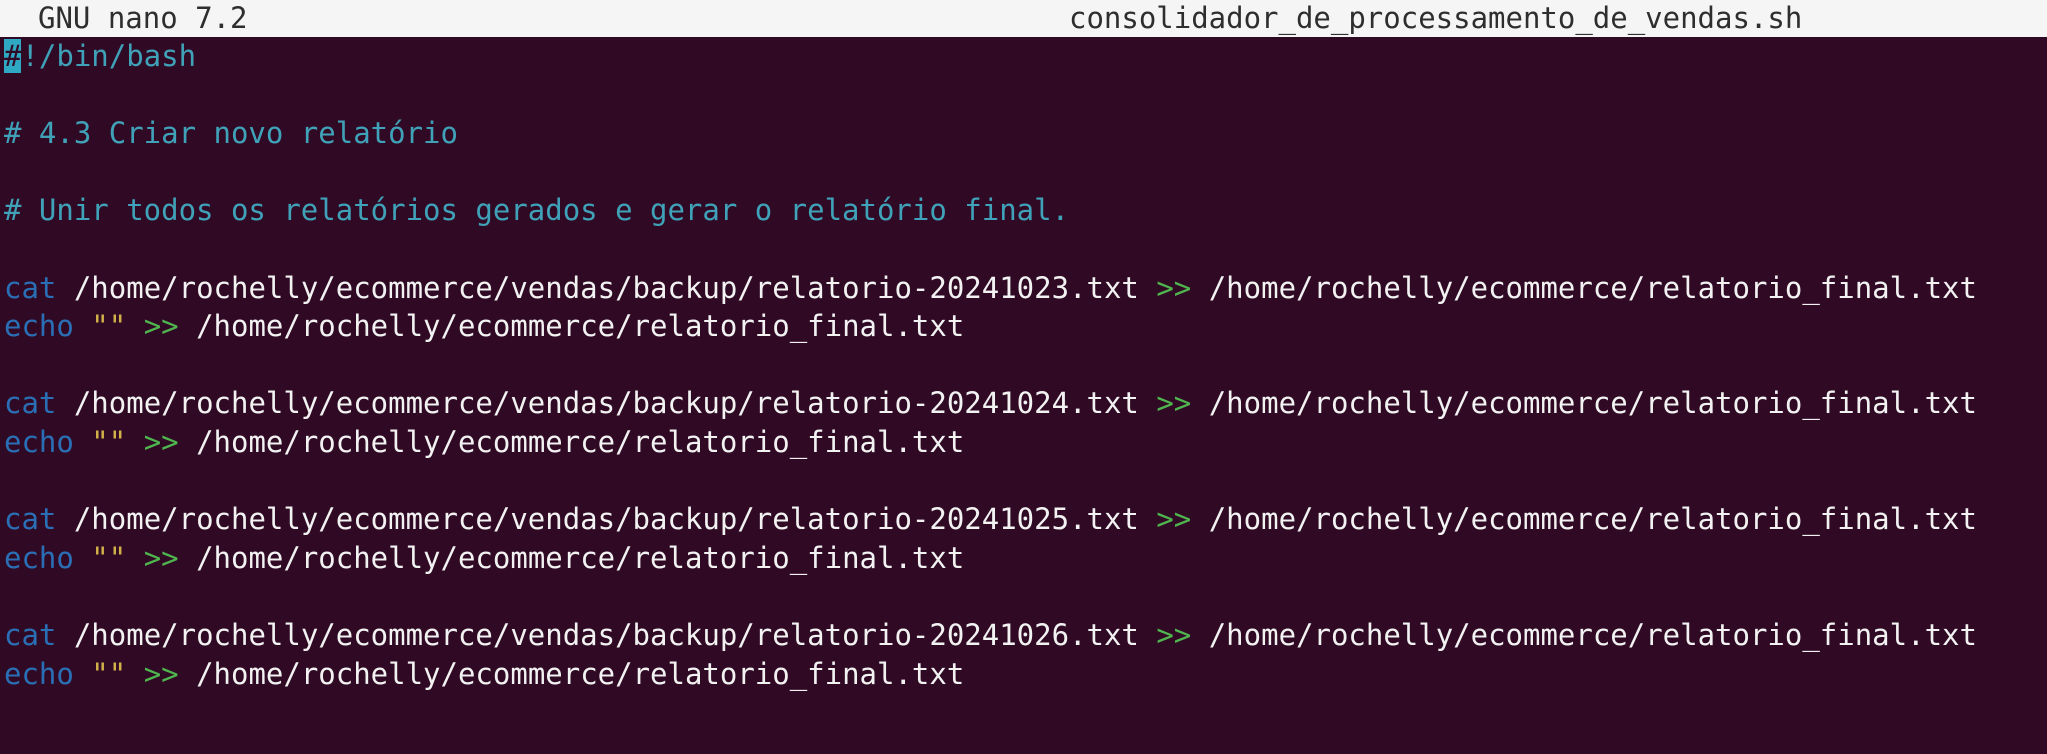  I want to click on code-line-shebang: #!/bin/bash, so click(1025, 56).